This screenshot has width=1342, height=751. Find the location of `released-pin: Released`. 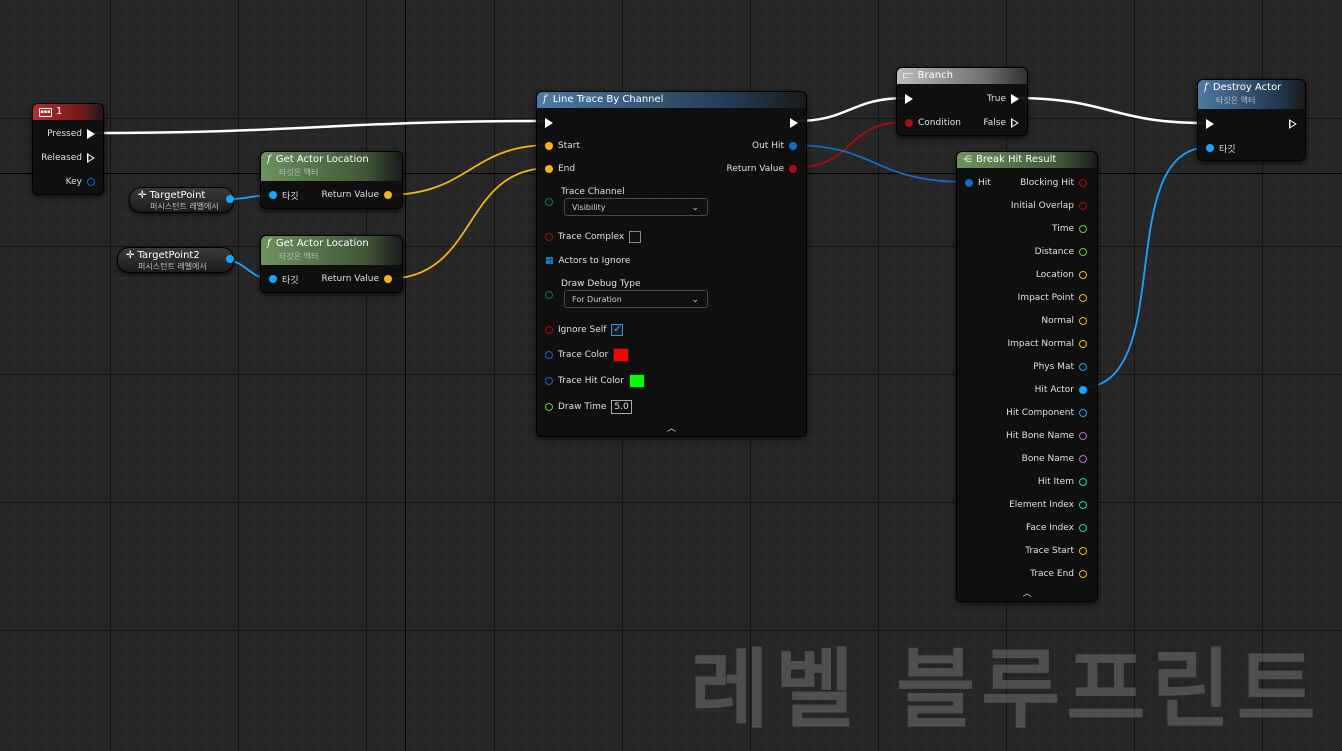

released-pin: Released is located at coordinates (68, 158).